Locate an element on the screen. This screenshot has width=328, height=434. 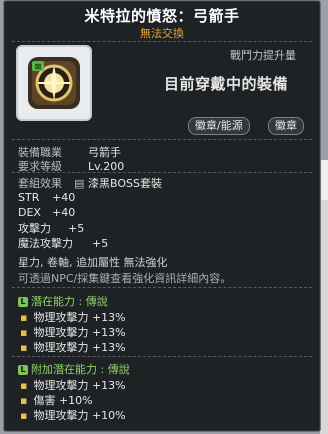
item-icon-frame: ⊠ is located at coordinates (54, 83).